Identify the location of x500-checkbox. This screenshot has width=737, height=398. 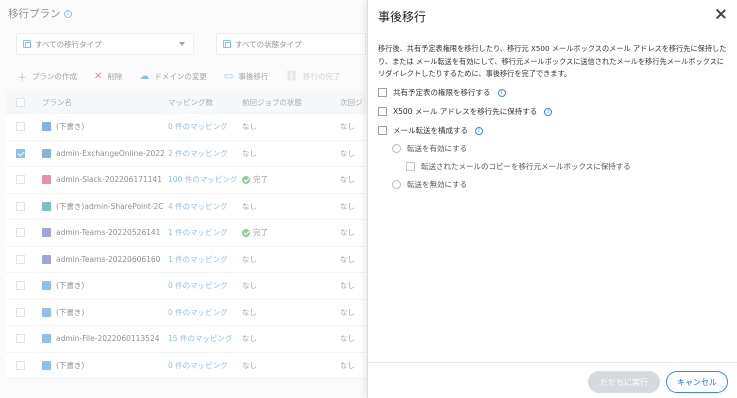
(382, 111).